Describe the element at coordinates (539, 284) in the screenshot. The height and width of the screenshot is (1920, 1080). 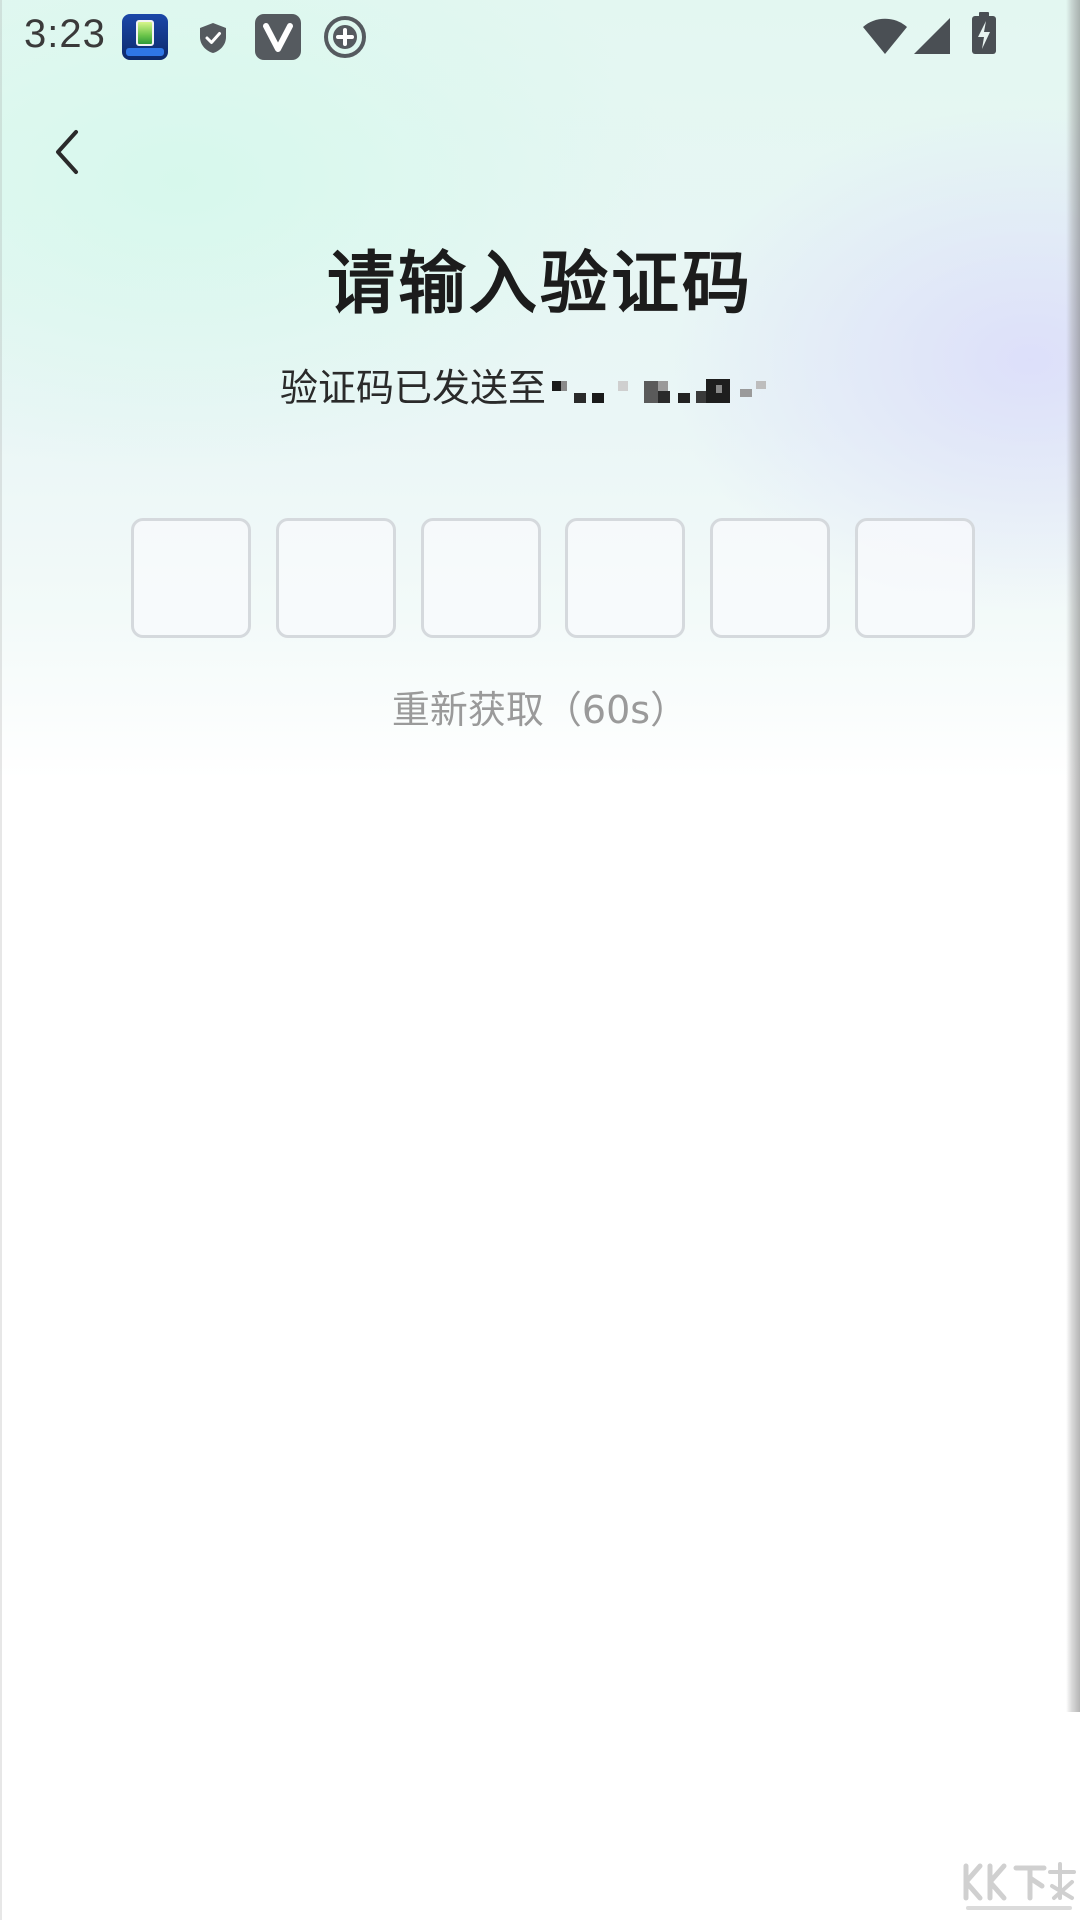
I see `page-title: 请输入验证码` at that location.